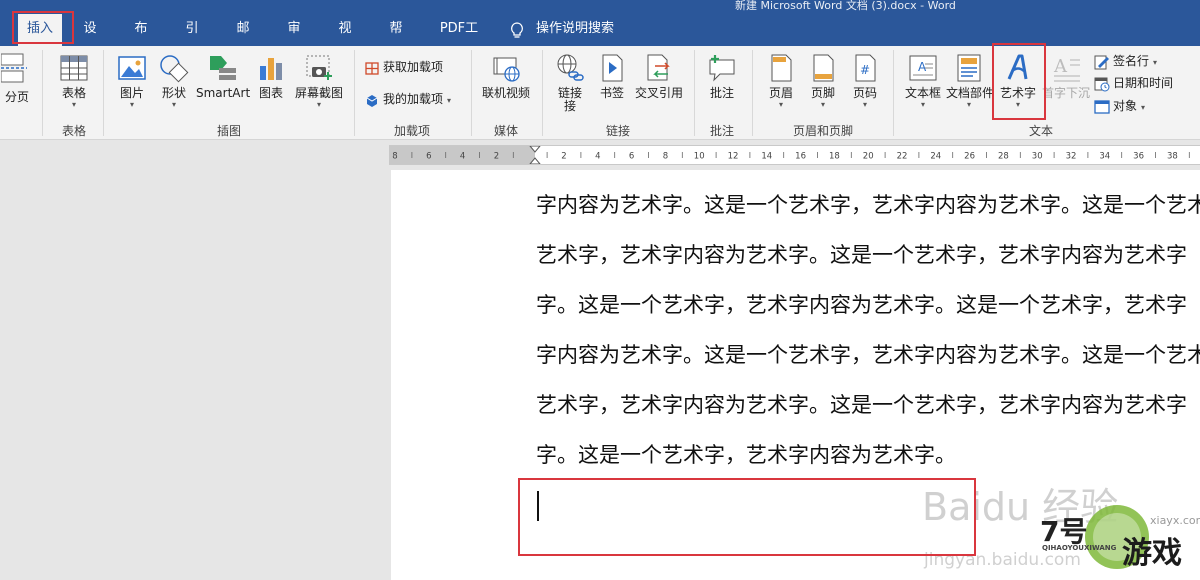 This screenshot has height=580, width=1200. Describe the element at coordinates (270, 93) in the screenshot. I see `chart-label: 图表` at that location.